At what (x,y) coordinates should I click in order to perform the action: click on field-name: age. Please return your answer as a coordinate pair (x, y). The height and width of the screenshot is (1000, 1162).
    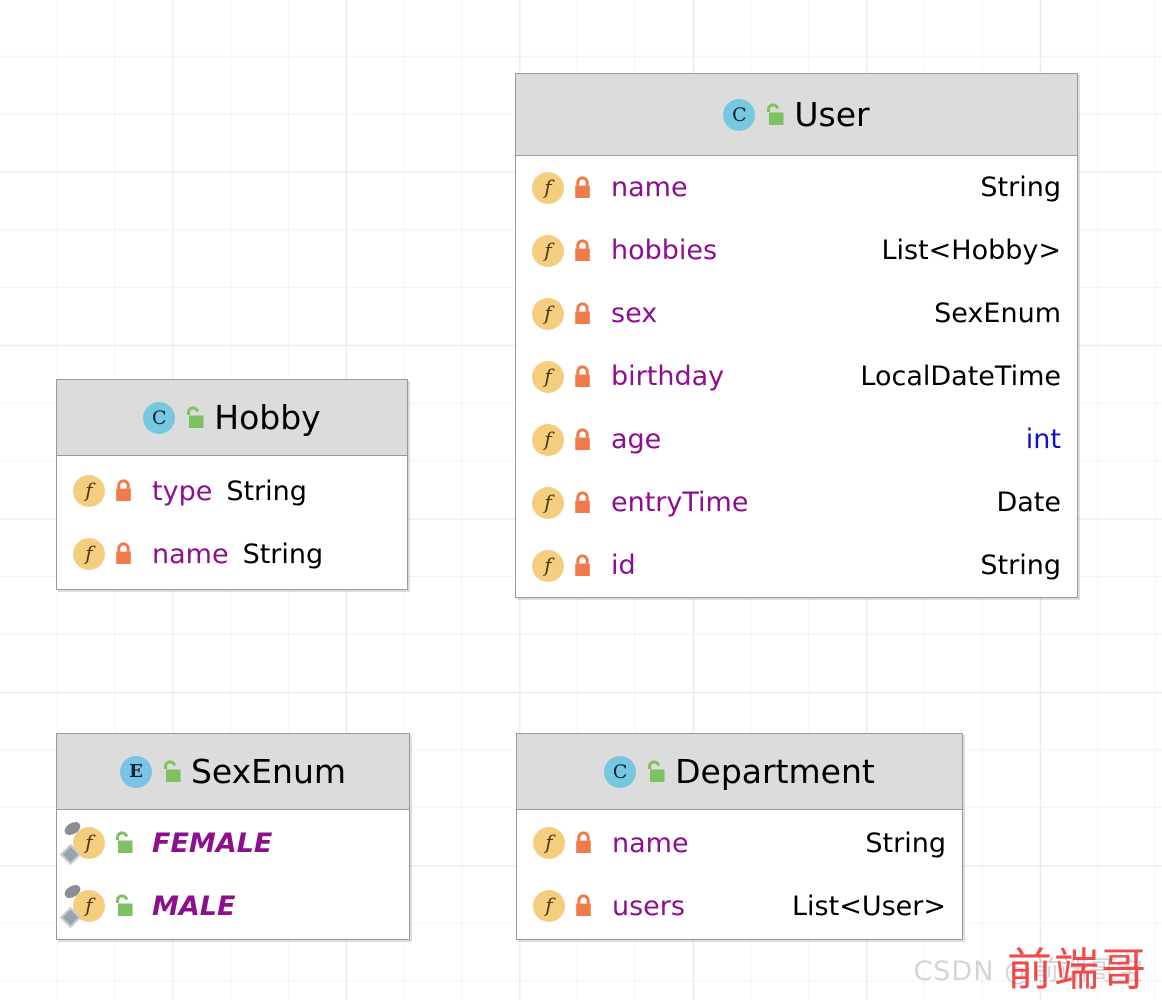
    Looking at the image, I should click on (636, 439).